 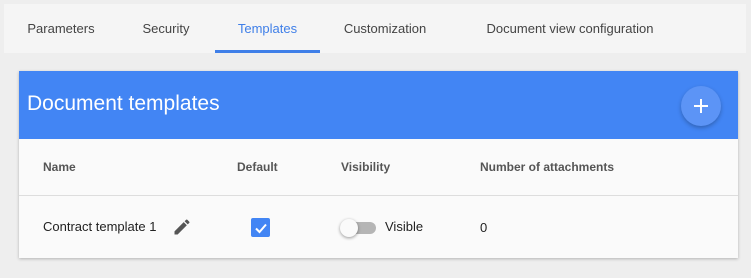 What do you see at coordinates (359, 228) in the screenshot?
I see `visibility-toggle` at bounding box center [359, 228].